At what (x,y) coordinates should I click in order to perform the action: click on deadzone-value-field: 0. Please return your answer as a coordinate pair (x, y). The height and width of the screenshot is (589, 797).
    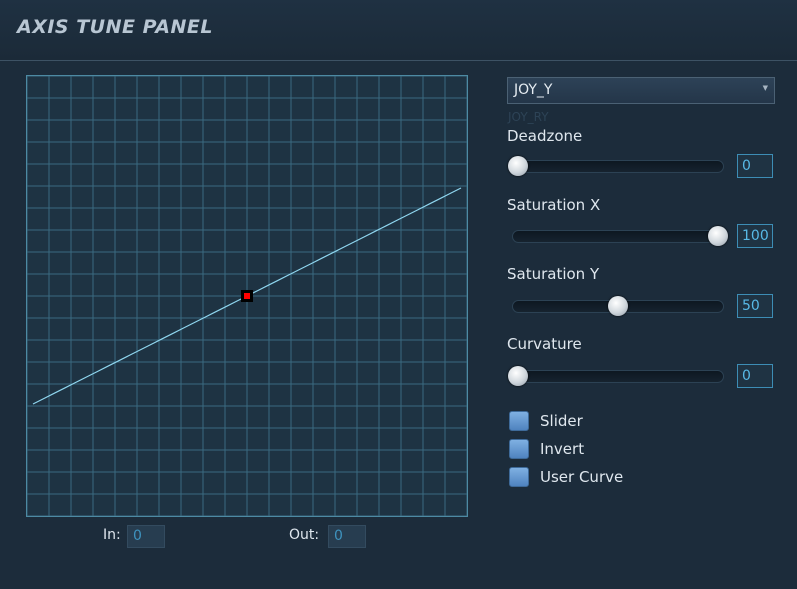
    Looking at the image, I should click on (755, 166).